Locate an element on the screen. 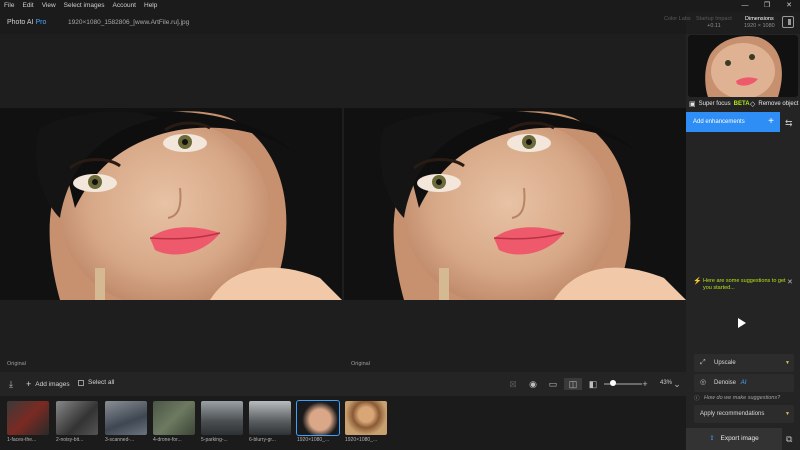  right-view-label: Original is located at coordinates (360, 364).